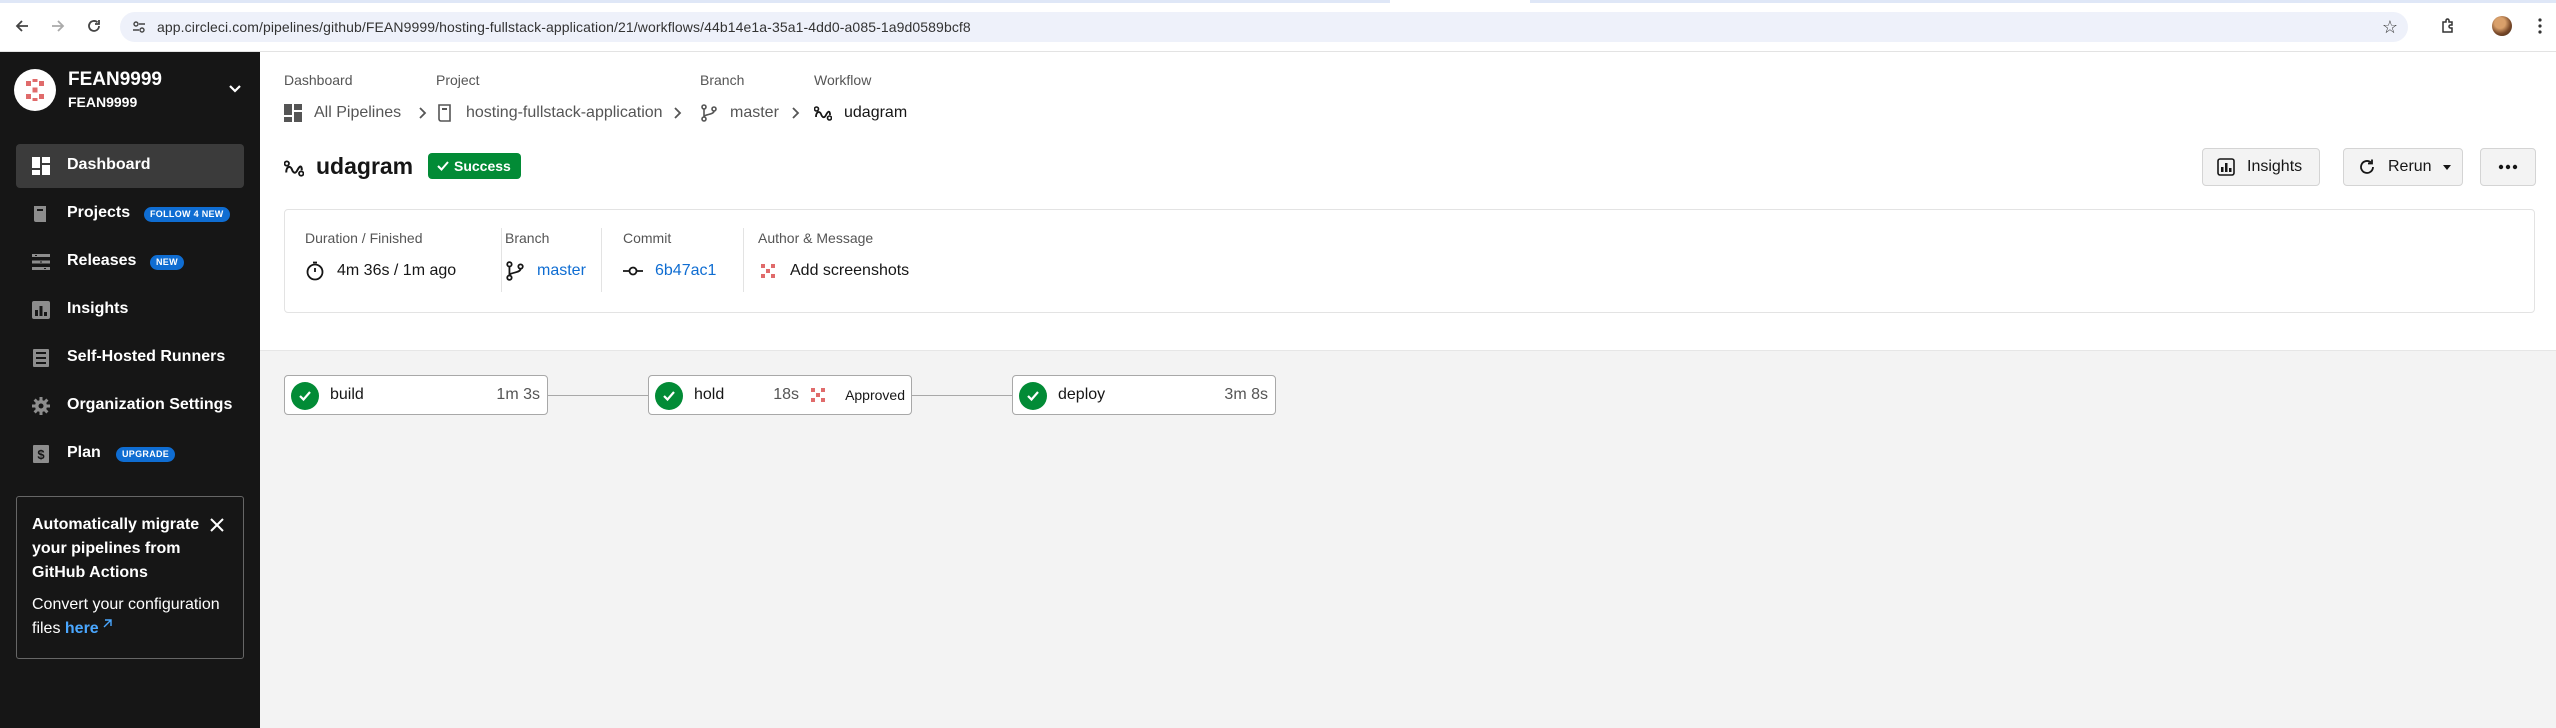 The width and height of the screenshot is (2556, 728). I want to click on sidebar-item-releases: Releases NEW, so click(130, 262).